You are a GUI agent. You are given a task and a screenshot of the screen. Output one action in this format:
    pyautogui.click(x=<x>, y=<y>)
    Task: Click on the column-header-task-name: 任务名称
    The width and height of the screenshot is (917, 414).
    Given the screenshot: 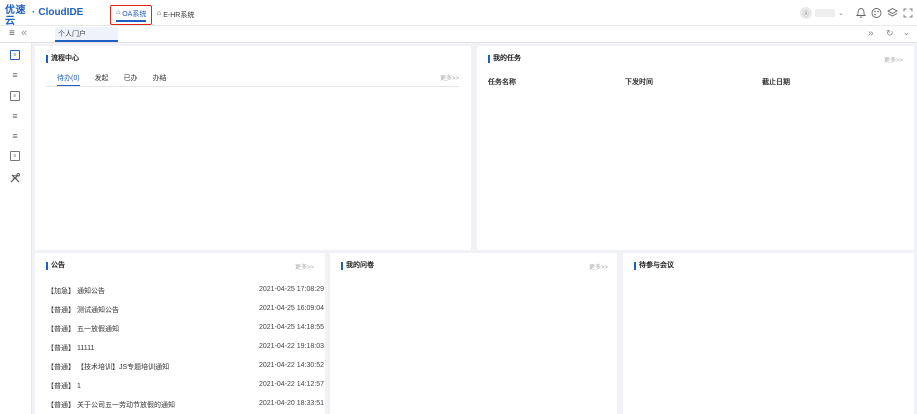 What is the action you would take?
    pyautogui.click(x=502, y=82)
    